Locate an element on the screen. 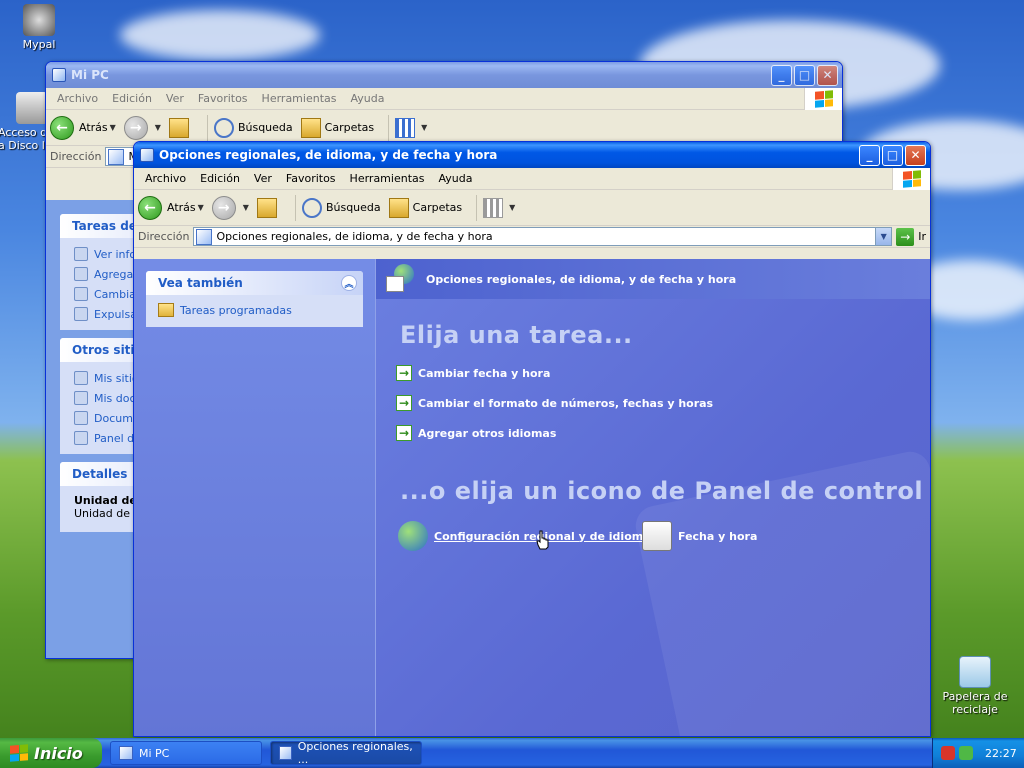  see-also-panel: Vea también ︽ Tareas programadas is located at coordinates (254, 299).